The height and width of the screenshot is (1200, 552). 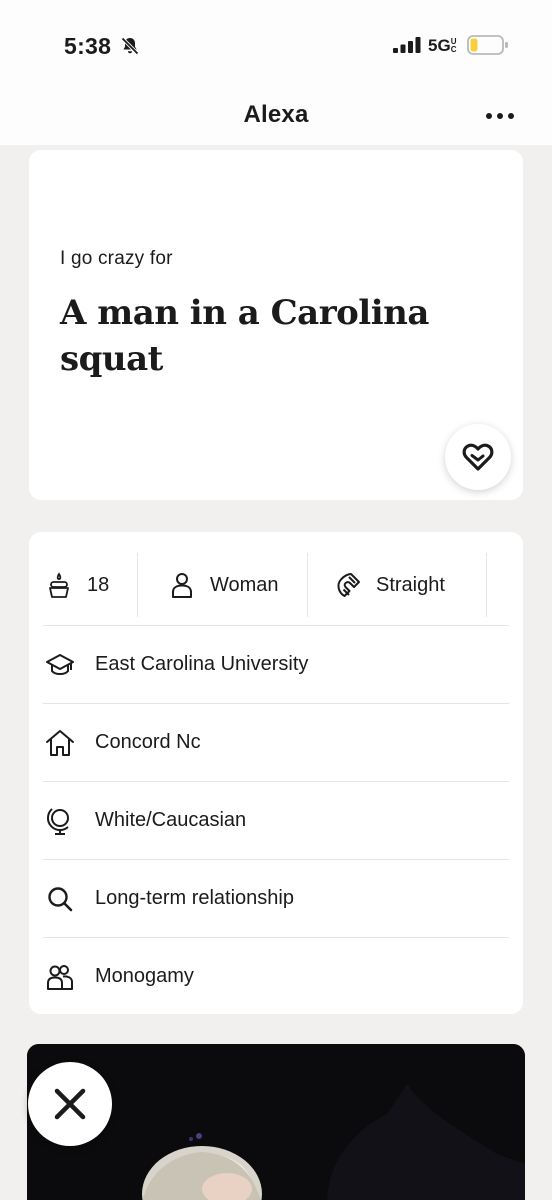 What do you see at coordinates (194, 898) in the screenshot?
I see `looking-for-label: Long-term relationship` at bounding box center [194, 898].